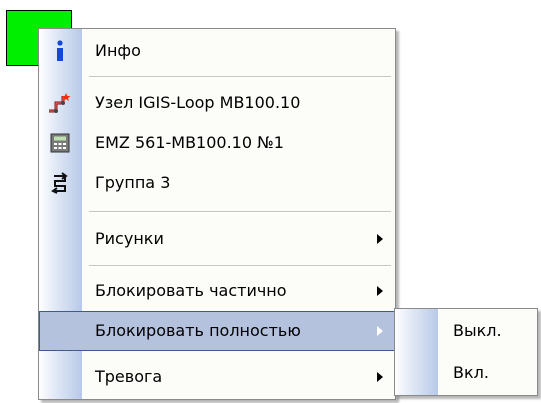 Image resolution: width=541 pixels, height=403 pixels. Describe the element at coordinates (217, 239) in the screenshot. I see `menu-item-pictures: Рисунки` at that location.